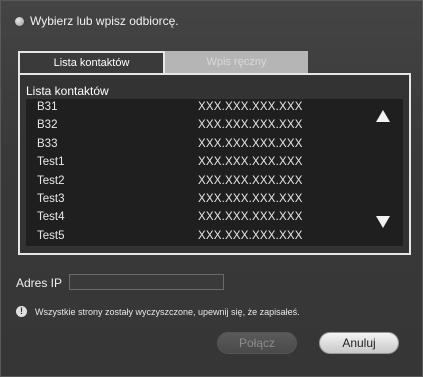 The width and height of the screenshot is (423, 377). I want to click on tab-manual-entry-label: Wpis ręczny, so click(236, 62).